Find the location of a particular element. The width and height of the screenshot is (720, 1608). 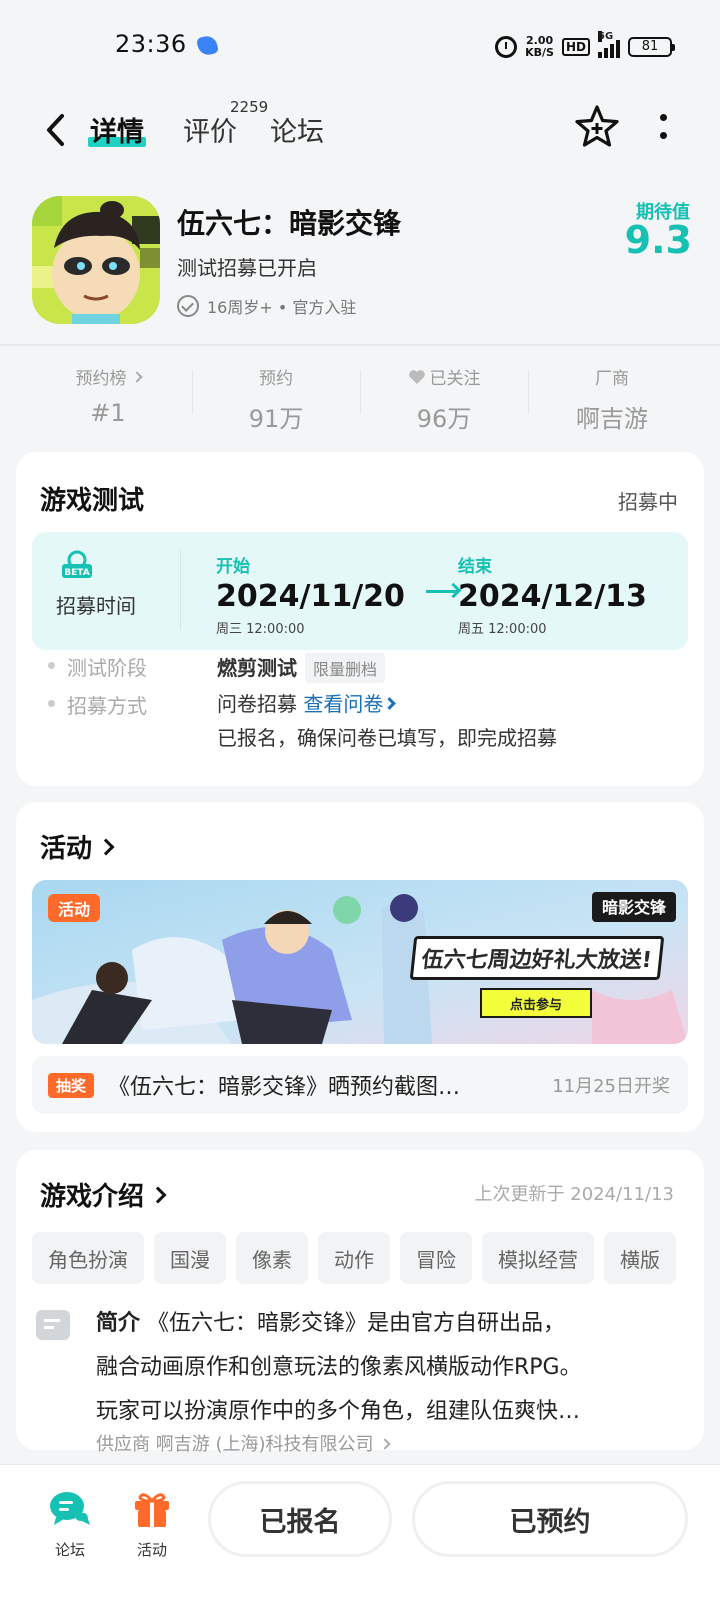

heart-icon is located at coordinates (416, 376).